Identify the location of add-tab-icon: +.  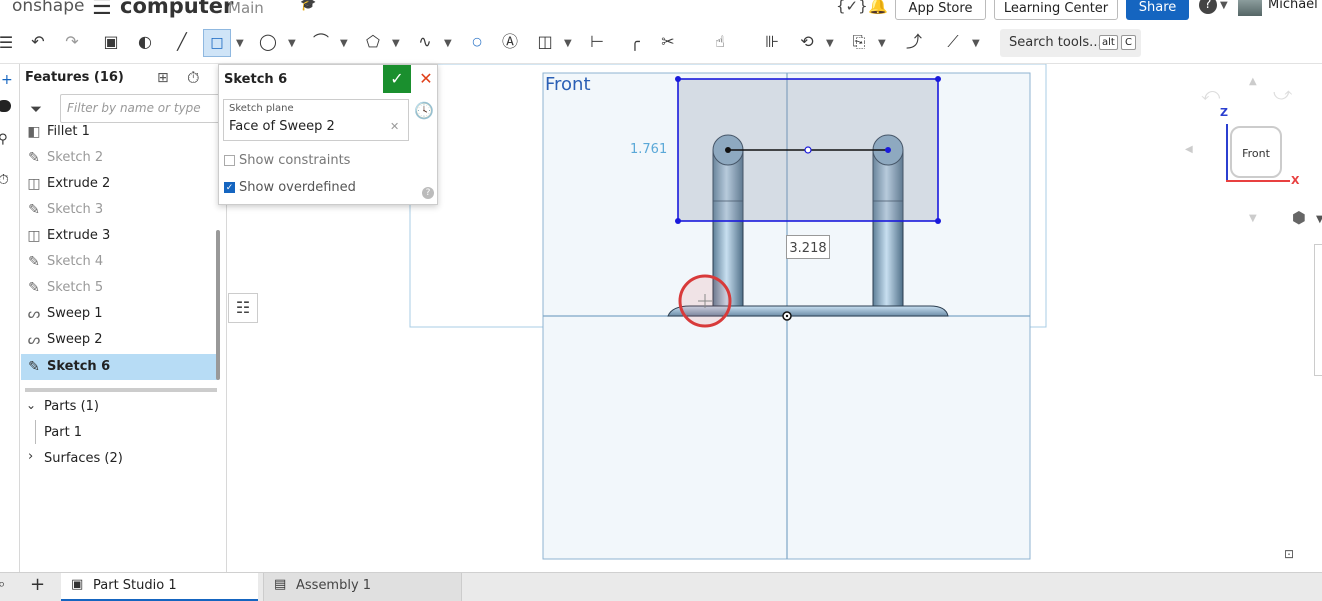
(37, 584).